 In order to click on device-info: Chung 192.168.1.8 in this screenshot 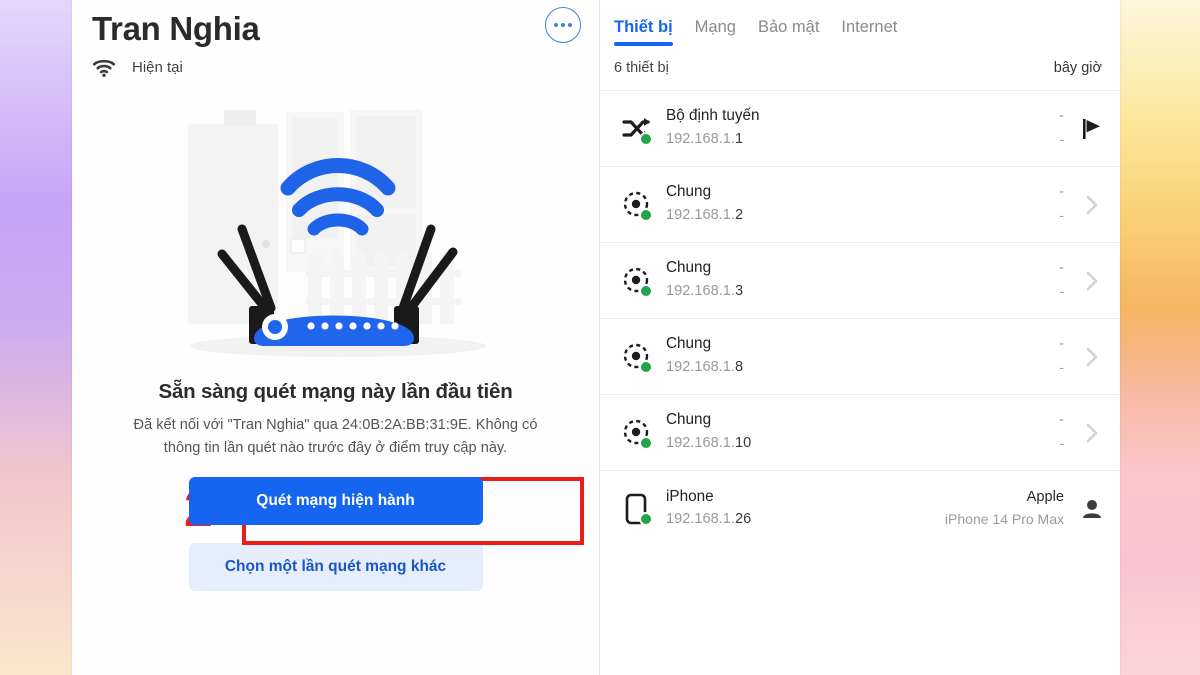, I will do `click(824, 356)`.